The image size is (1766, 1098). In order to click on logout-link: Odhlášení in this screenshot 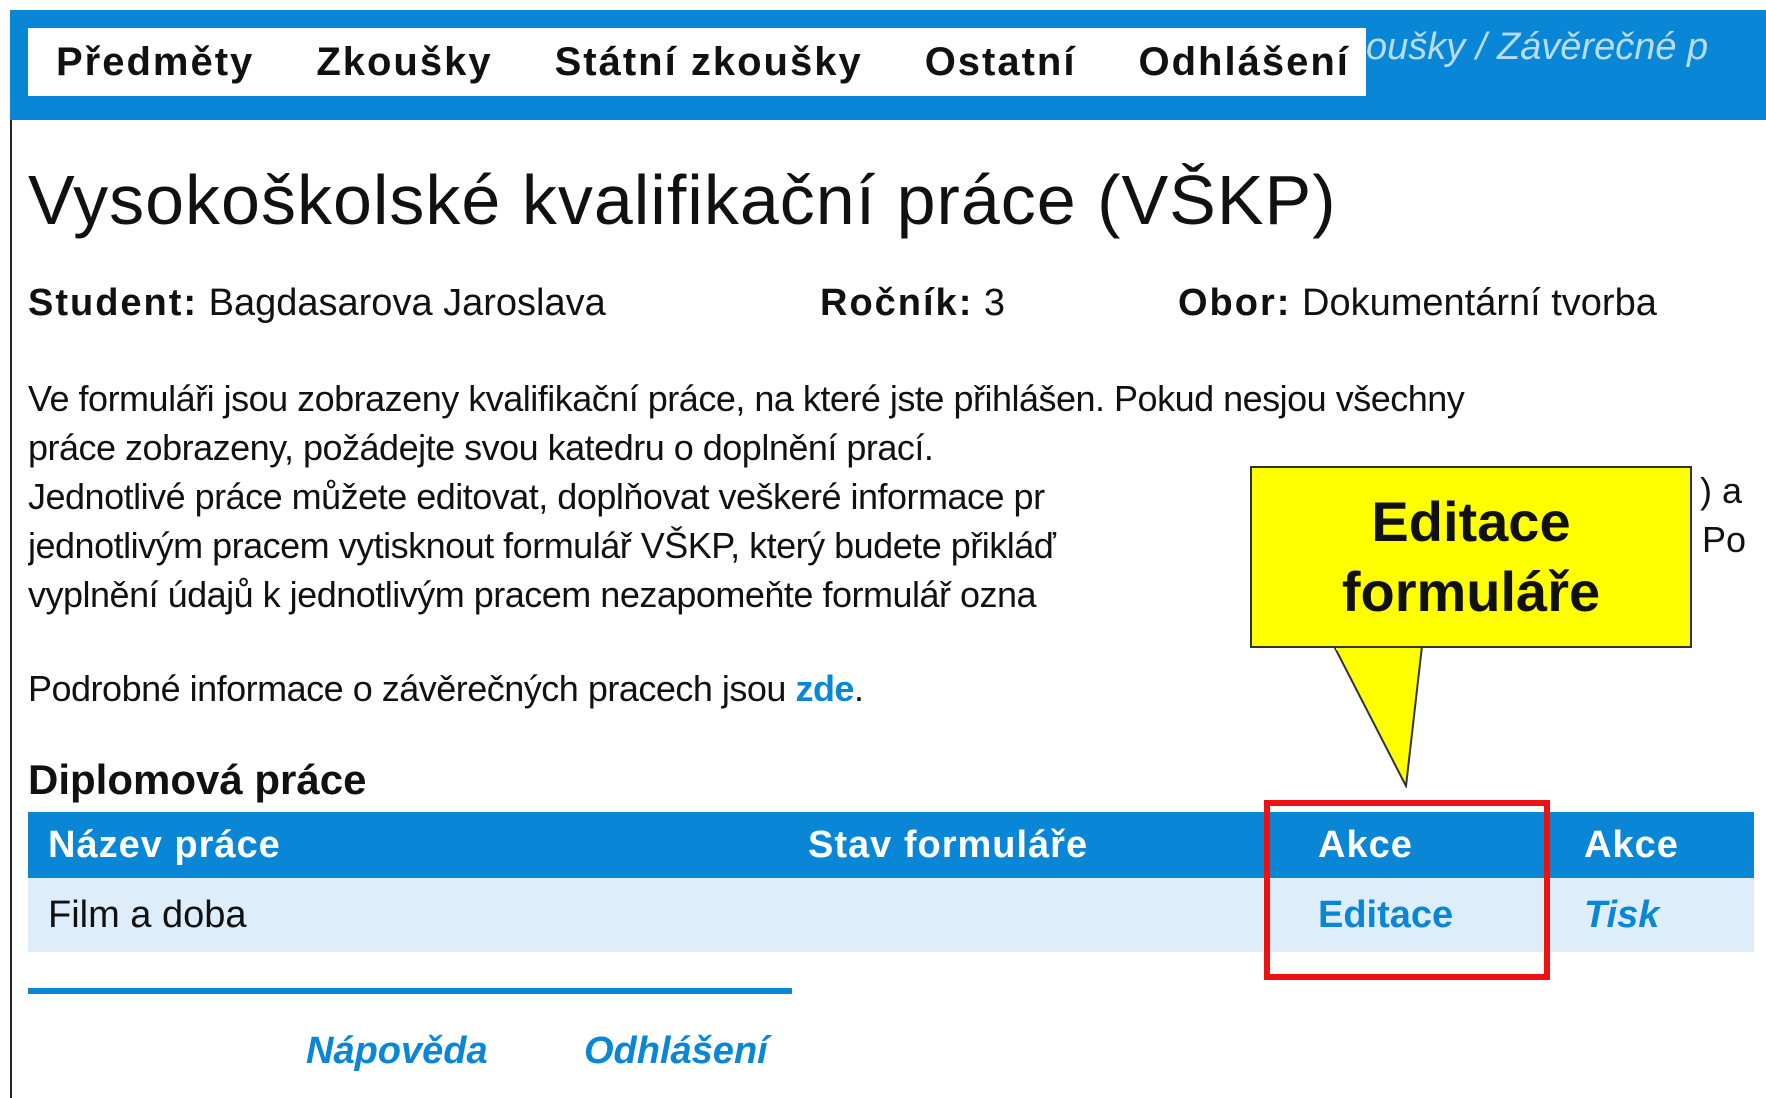, I will do `click(676, 1051)`.